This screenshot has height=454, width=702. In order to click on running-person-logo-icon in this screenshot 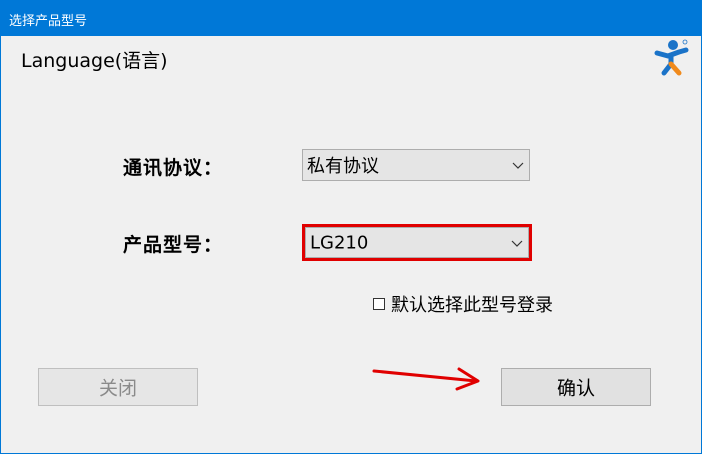, I will do `click(671, 57)`.